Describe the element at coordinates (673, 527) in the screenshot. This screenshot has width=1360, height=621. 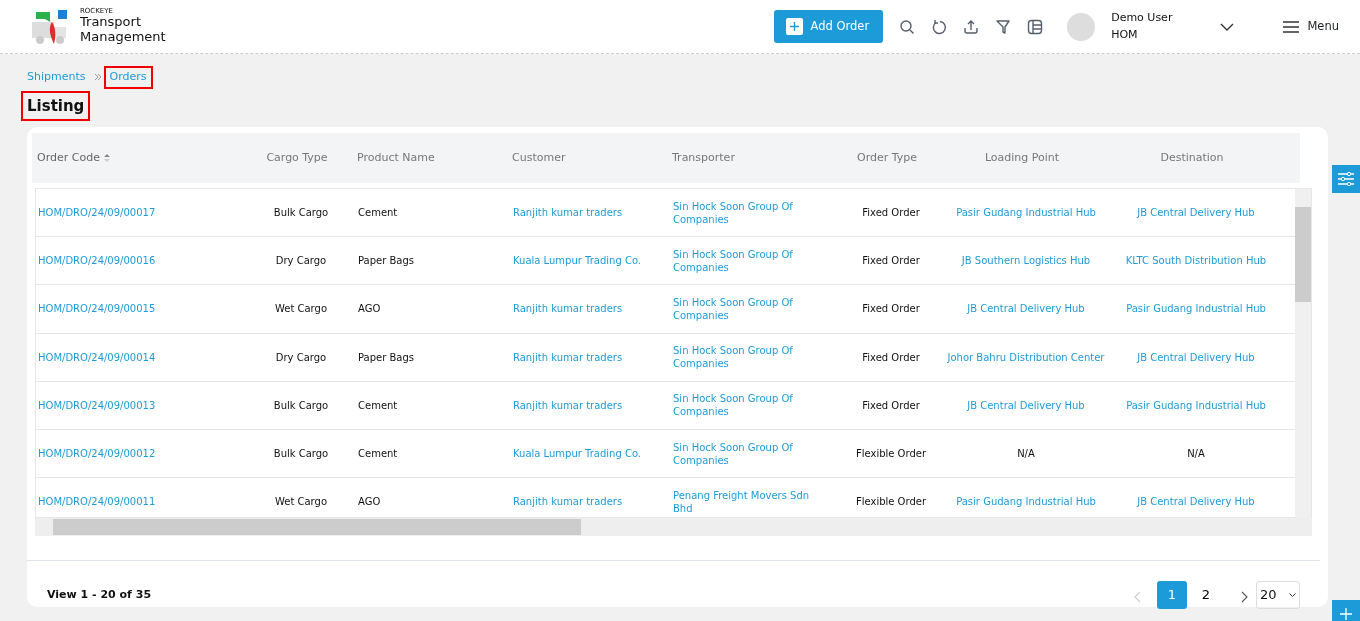
I see `horizontal-scrollbar` at that location.